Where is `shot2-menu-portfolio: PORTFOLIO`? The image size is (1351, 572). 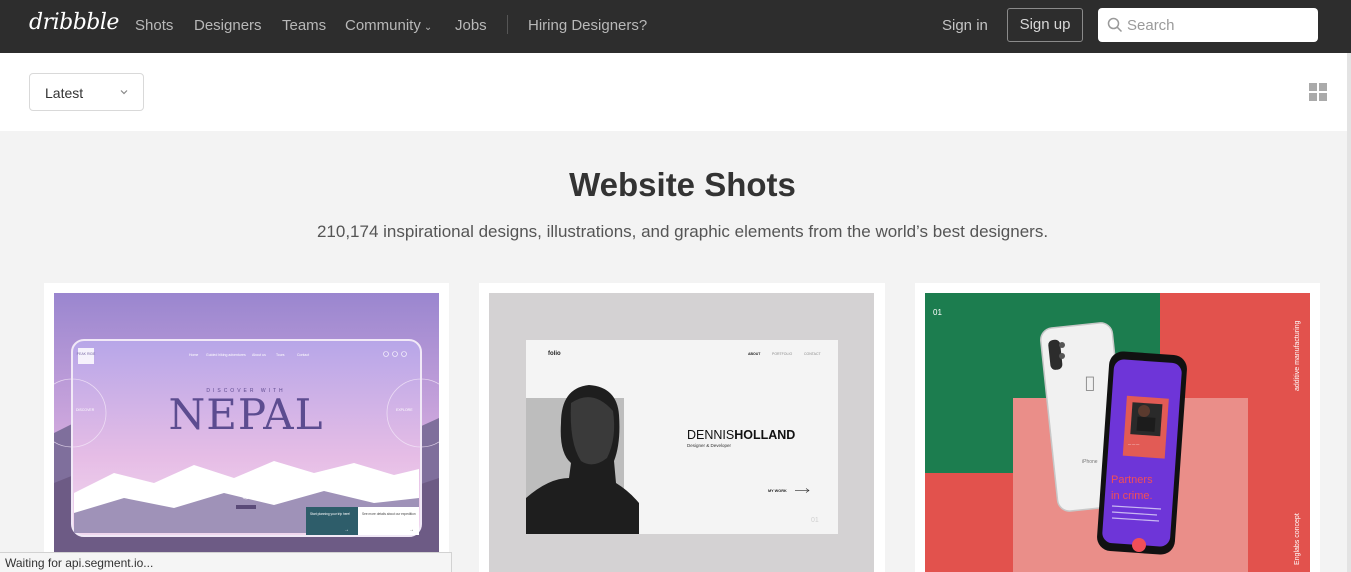
shot2-menu-portfolio: PORTFOLIO is located at coordinates (782, 354).